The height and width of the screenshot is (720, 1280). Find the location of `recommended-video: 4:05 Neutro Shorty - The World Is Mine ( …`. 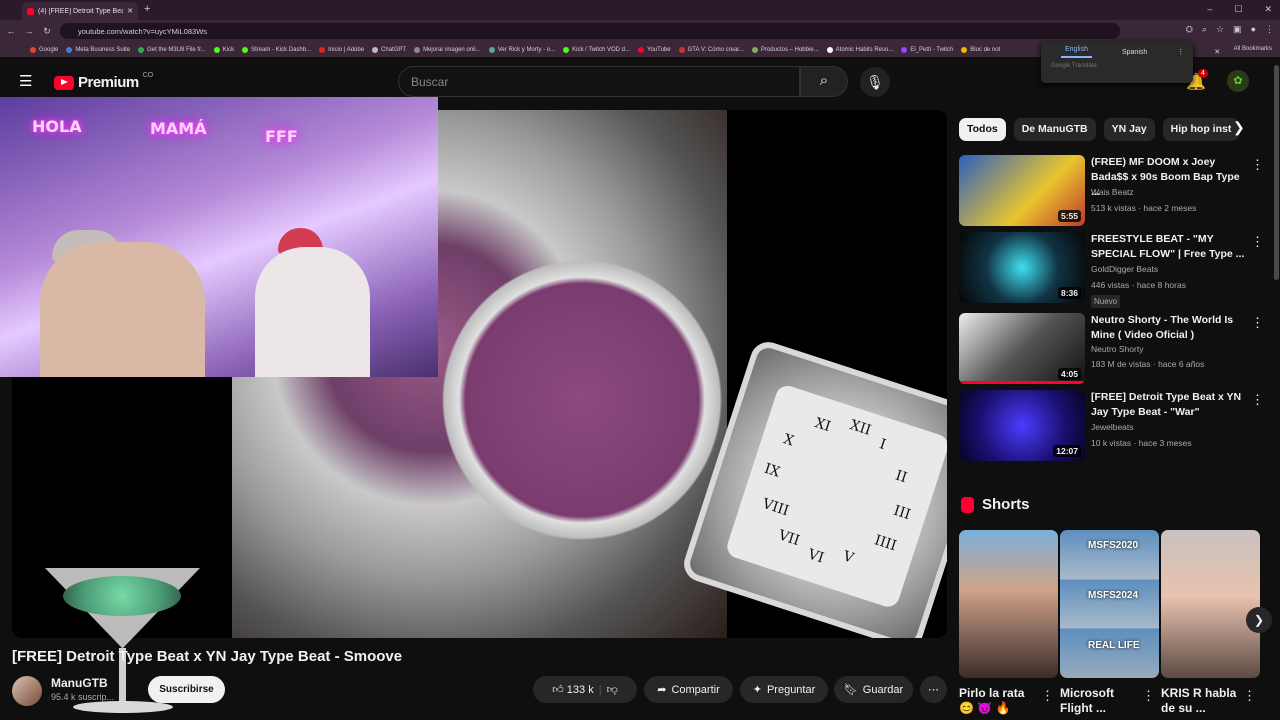

recommended-video: 4:05 Neutro Shorty - The World Is Mine ( … is located at coordinates (1114, 349).